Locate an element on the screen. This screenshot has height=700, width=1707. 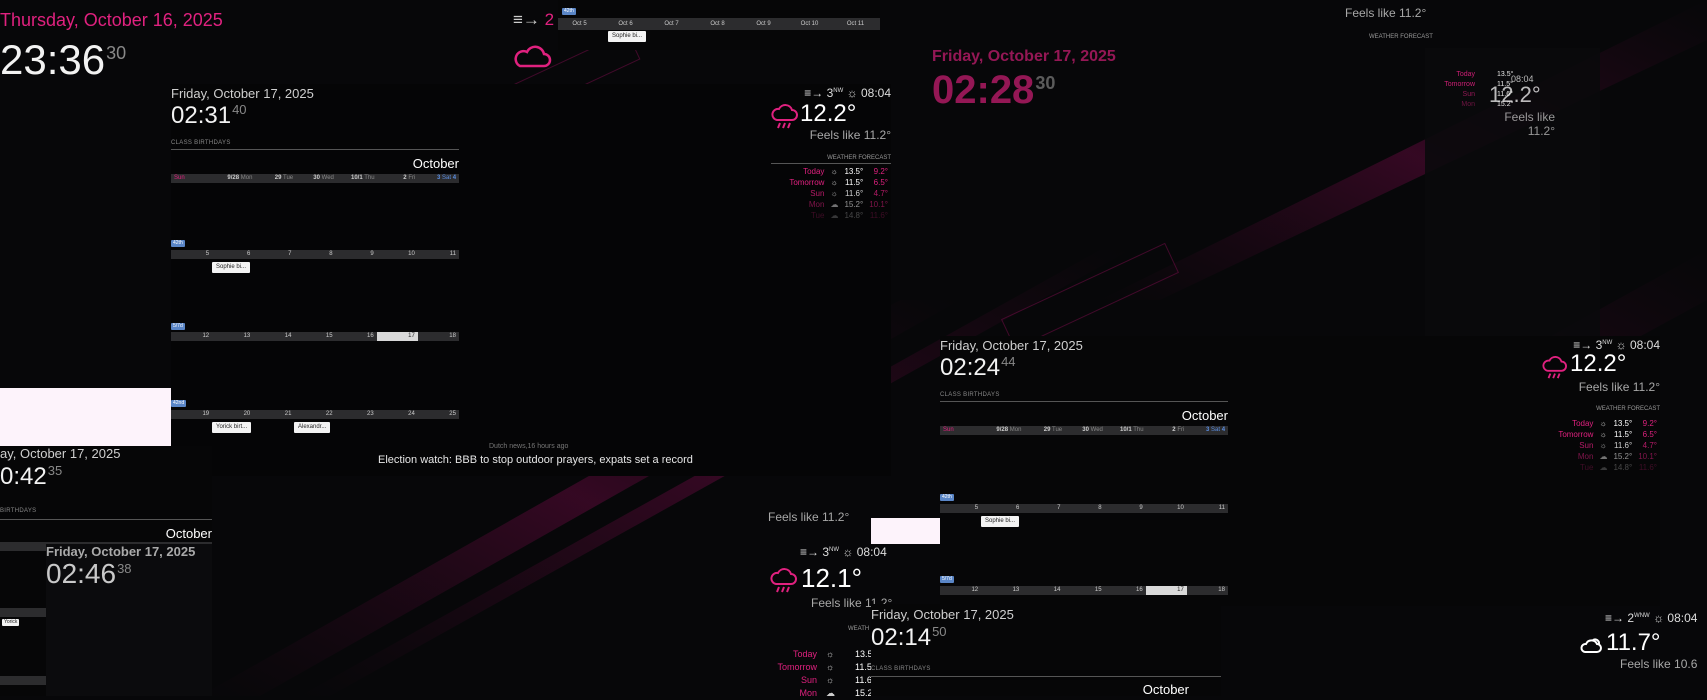
day-cell: 22 is located at coordinates (314, 414).